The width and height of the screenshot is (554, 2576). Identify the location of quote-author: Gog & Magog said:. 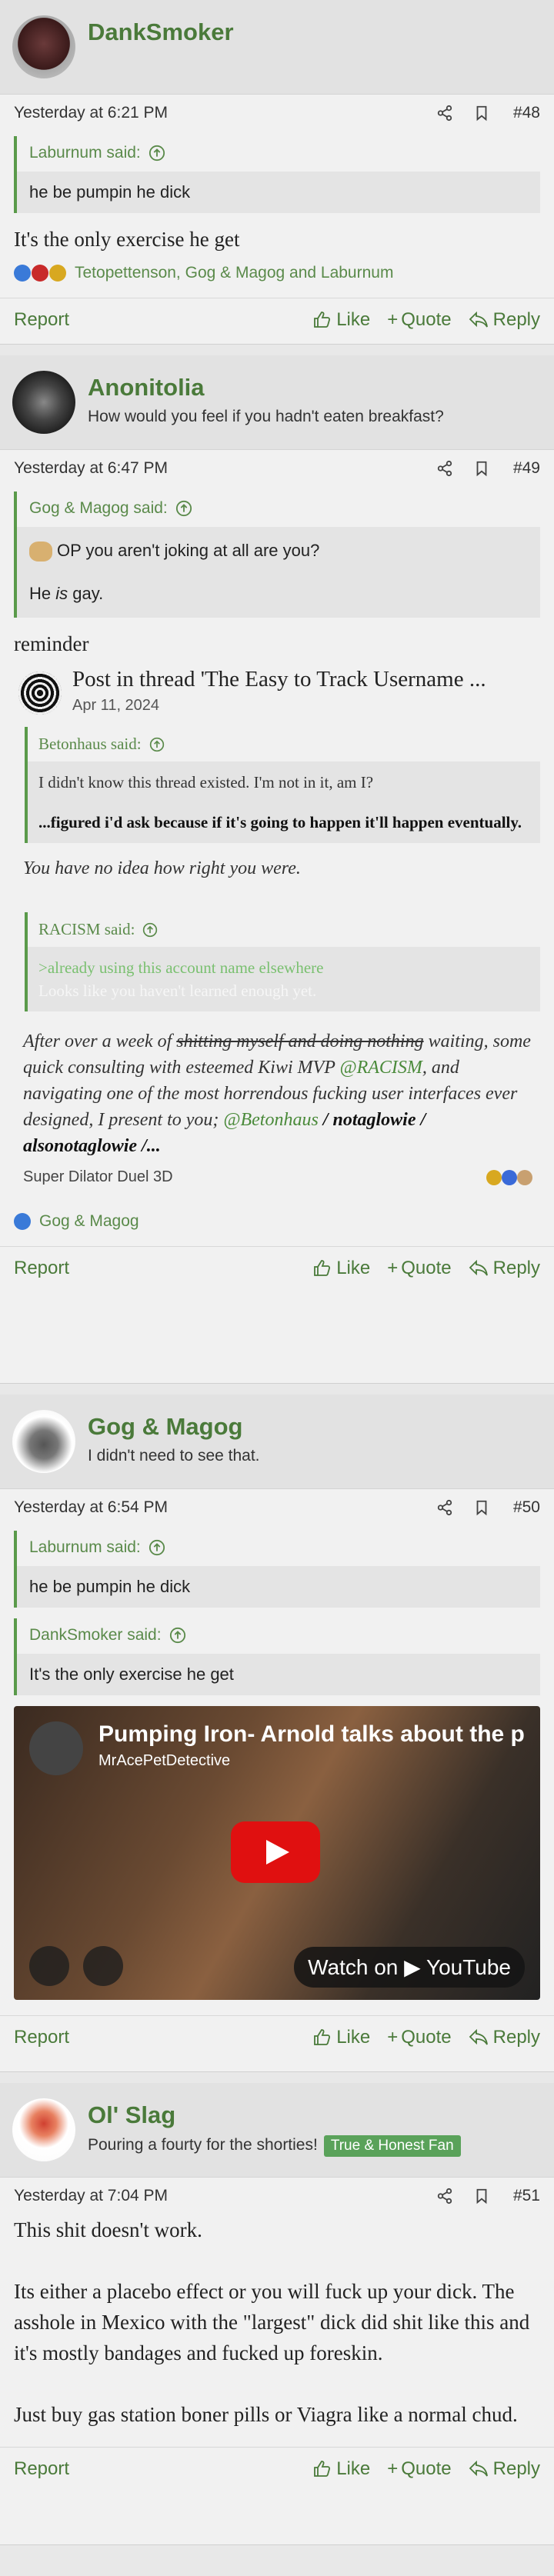
(279, 509).